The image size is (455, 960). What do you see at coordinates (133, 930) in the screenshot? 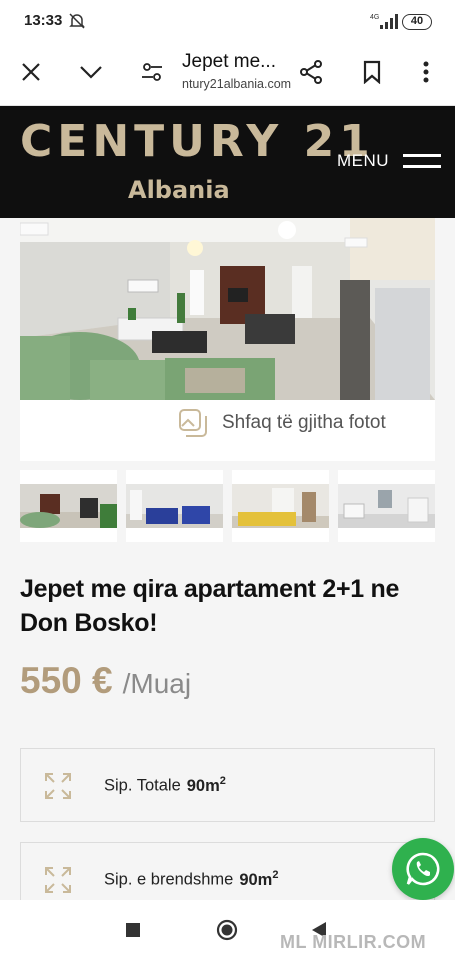
I see `recents-icon` at bounding box center [133, 930].